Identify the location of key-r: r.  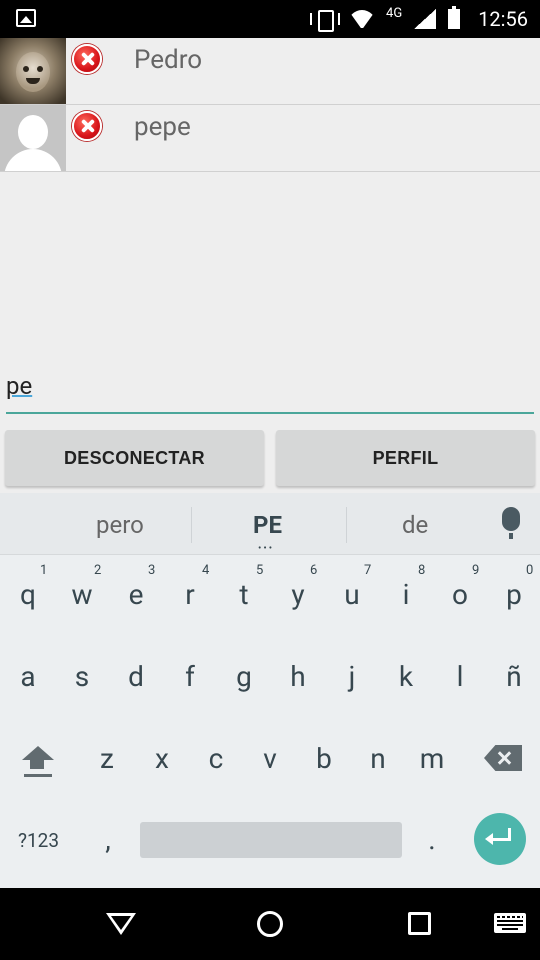
(190, 594).